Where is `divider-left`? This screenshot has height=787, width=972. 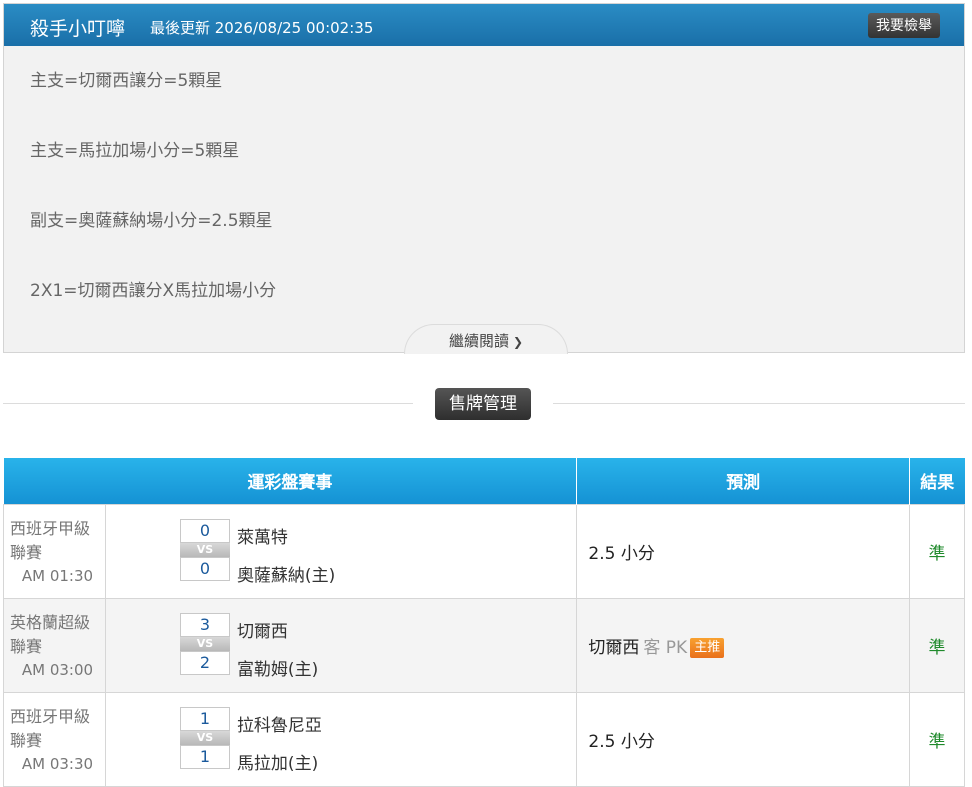 divider-left is located at coordinates (208, 403).